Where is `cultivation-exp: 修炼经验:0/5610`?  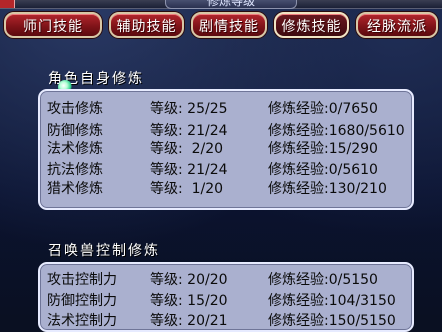
cultivation-exp: 修炼经验:0/5610 is located at coordinates (323, 170).